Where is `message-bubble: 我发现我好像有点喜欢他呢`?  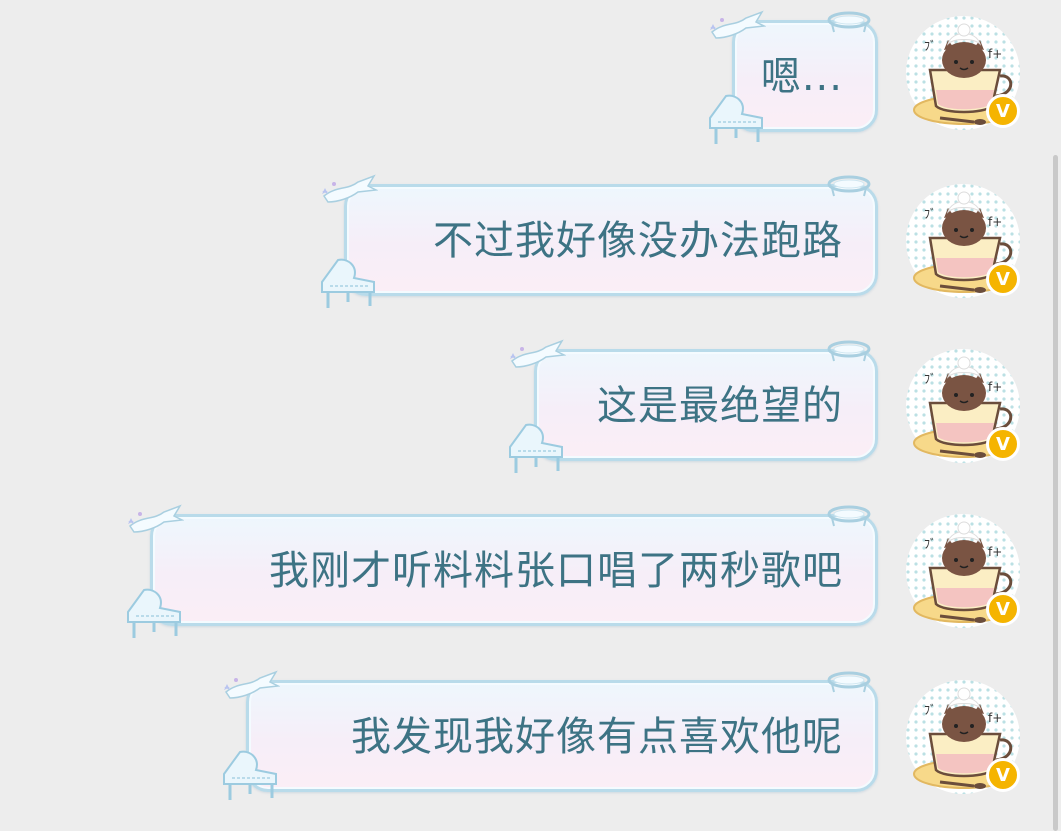
message-bubble: 我发现我好像有点喜欢他呢 is located at coordinates (562, 736).